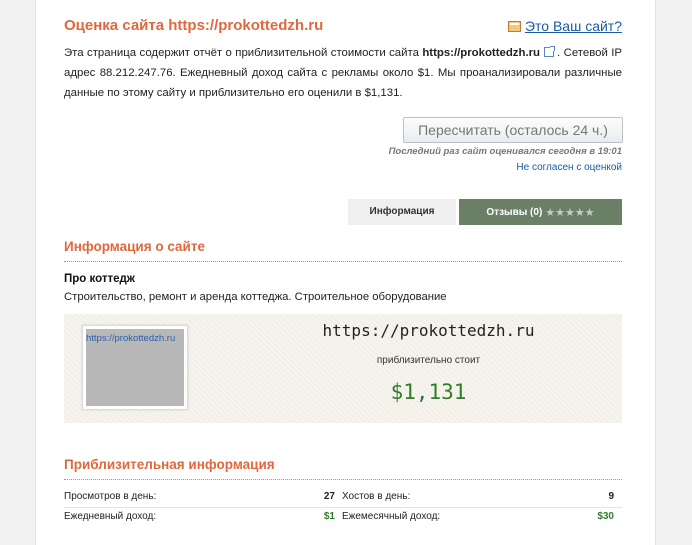 This screenshot has width=692, height=545. Describe the element at coordinates (569, 167) in the screenshot. I see `disagree-link: Не согласен с оценкой` at that location.